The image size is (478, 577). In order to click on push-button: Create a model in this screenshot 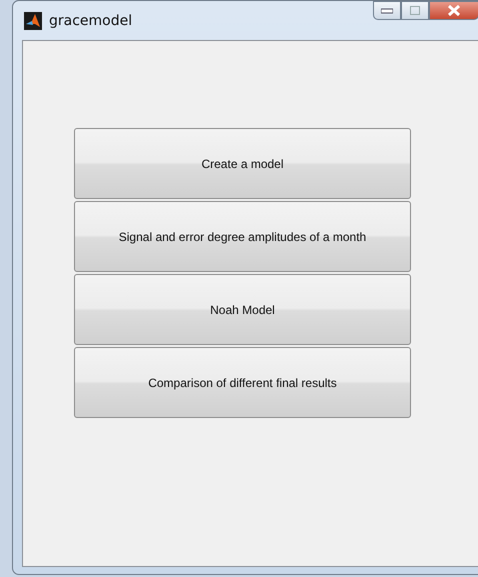, I will do `click(242, 163)`.